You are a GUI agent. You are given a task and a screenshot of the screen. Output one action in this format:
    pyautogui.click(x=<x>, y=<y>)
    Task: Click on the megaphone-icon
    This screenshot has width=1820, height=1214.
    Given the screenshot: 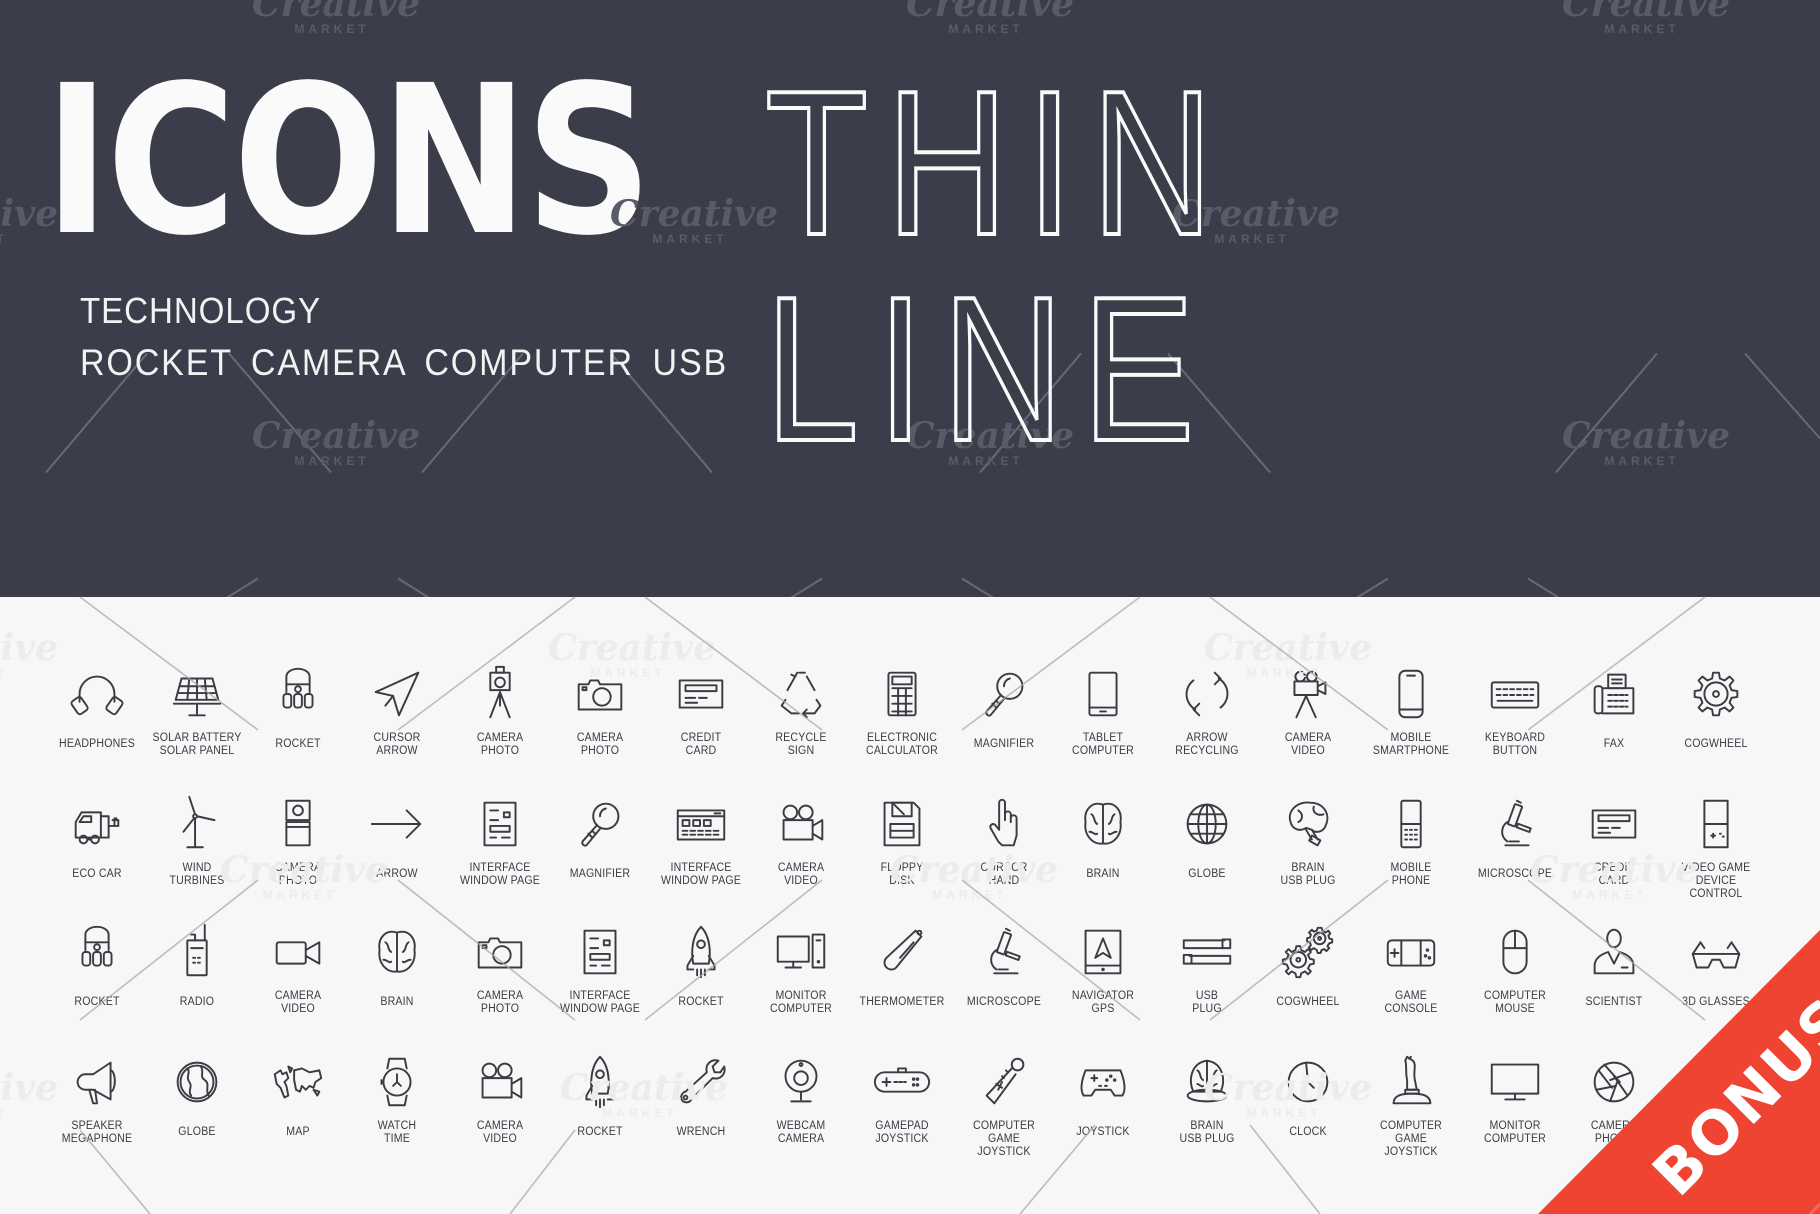 What is the action you would take?
    pyautogui.click(x=97, y=1082)
    